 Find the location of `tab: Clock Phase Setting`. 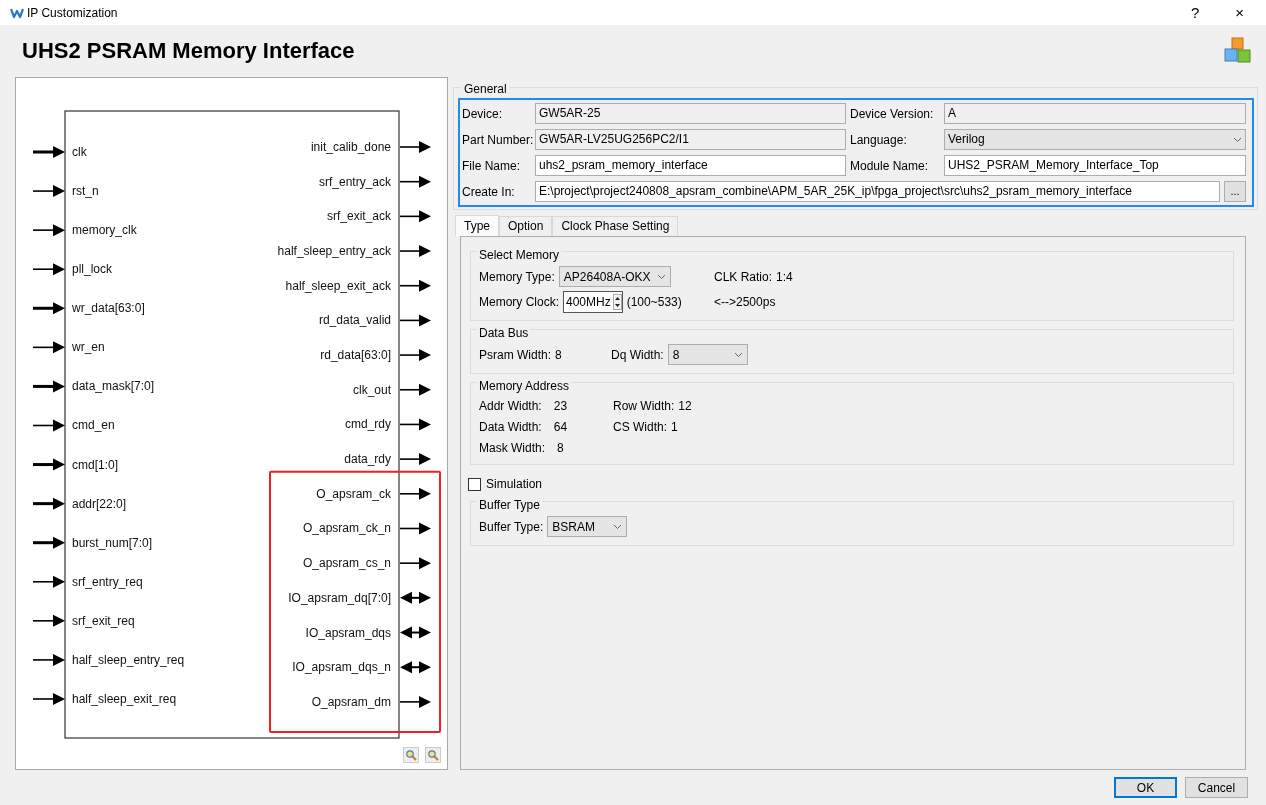

tab: Clock Phase Setting is located at coordinates (615, 226).